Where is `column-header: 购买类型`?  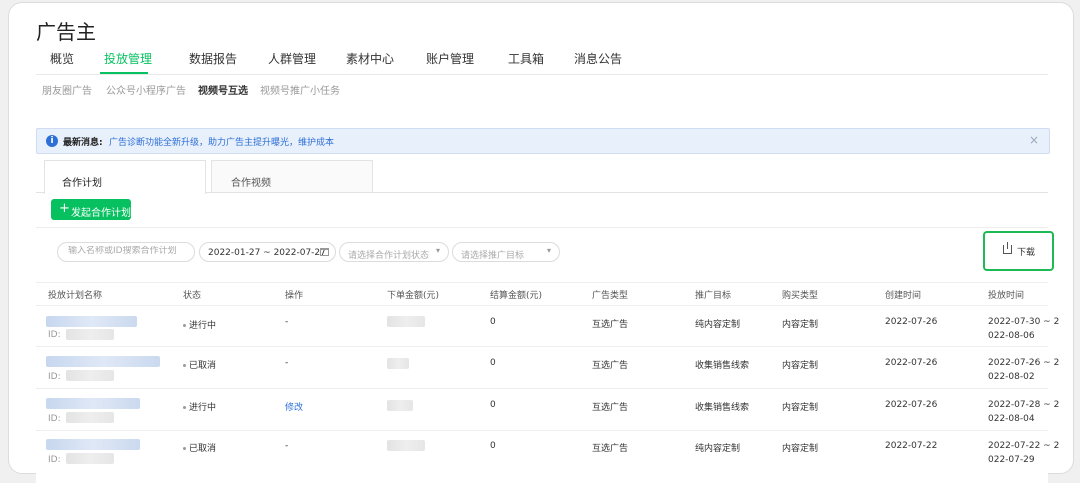 column-header: 购买类型 is located at coordinates (800, 296).